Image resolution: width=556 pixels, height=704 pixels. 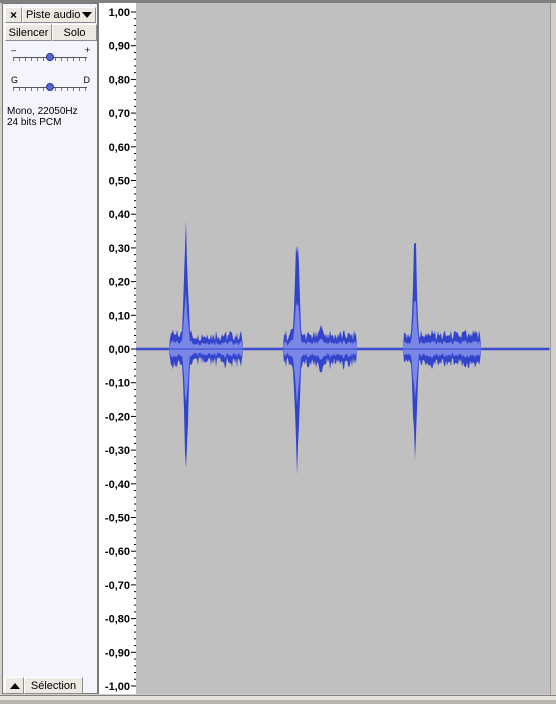 I want to click on track-rate-info: Mono, 22050Hz, so click(x=42, y=111).